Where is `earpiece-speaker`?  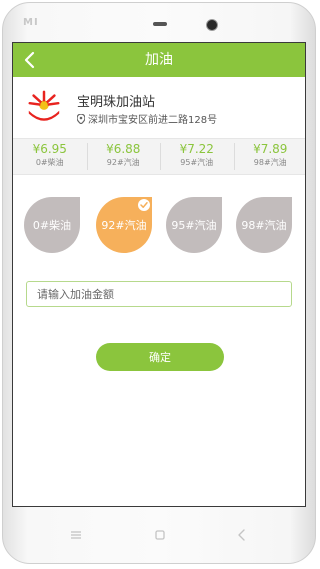 earpiece-speaker is located at coordinates (160, 24).